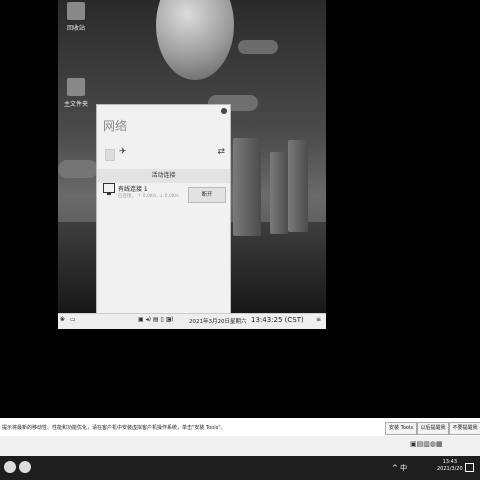 This screenshot has height=480, width=480. I want to click on host-clock: 13:43 2021/3/20, so click(450, 466).